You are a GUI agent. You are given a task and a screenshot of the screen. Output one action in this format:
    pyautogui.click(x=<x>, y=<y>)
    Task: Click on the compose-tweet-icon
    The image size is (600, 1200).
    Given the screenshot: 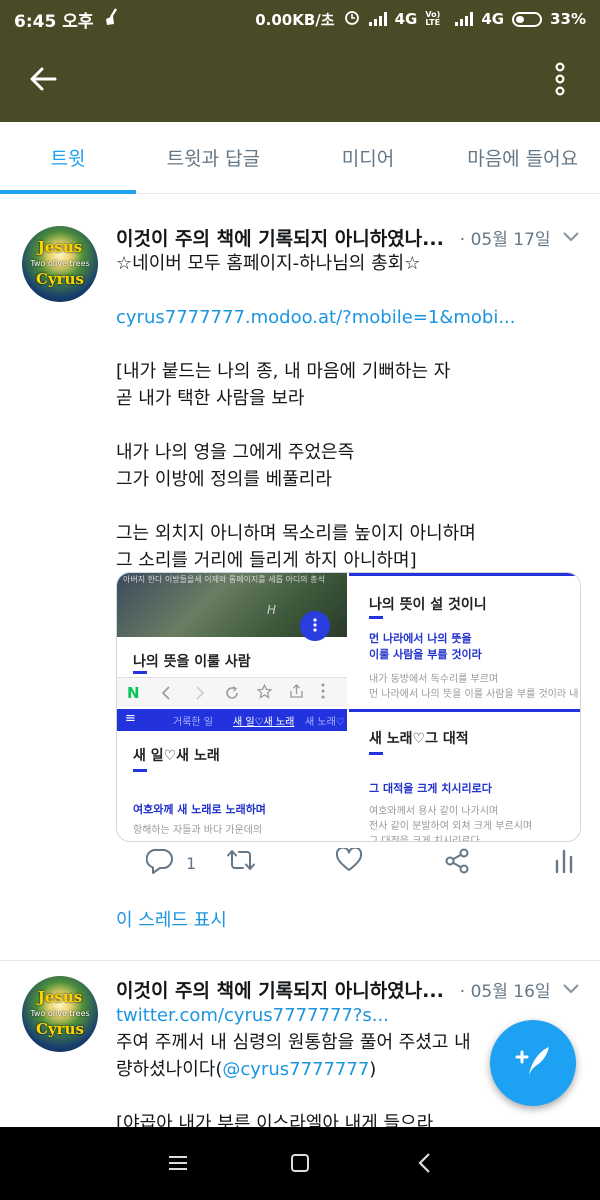 What is the action you would take?
    pyautogui.click(x=533, y=1063)
    